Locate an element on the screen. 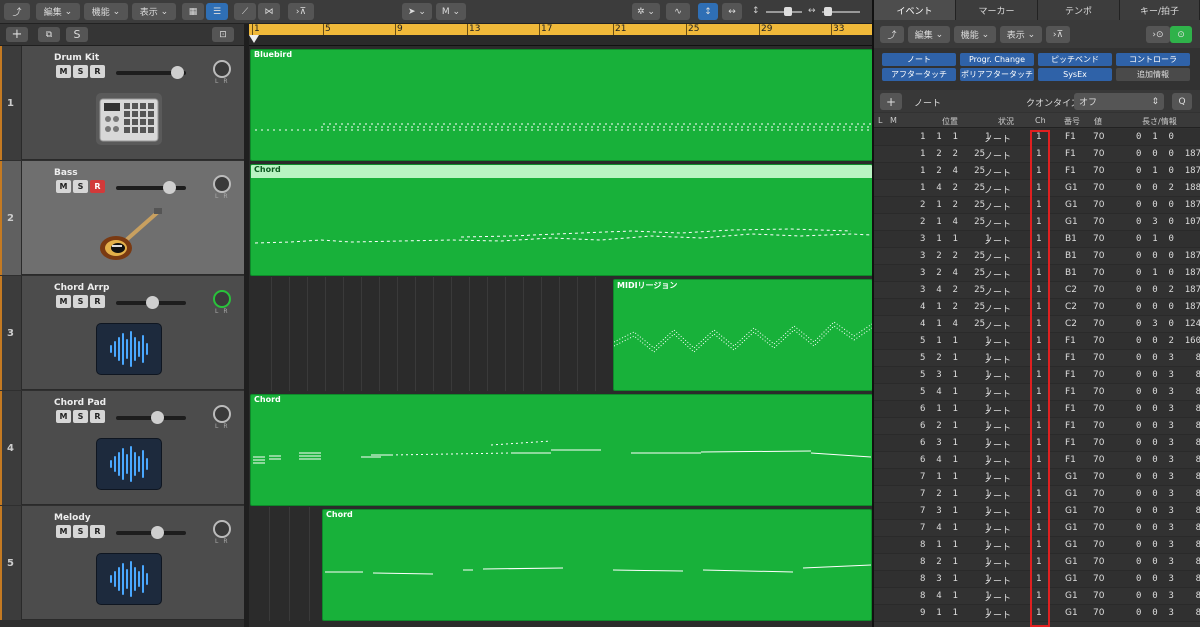 The height and width of the screenshot is (627, 1200). zoom-sliders: ↕ ↔ is located at coordinates (807, 12).